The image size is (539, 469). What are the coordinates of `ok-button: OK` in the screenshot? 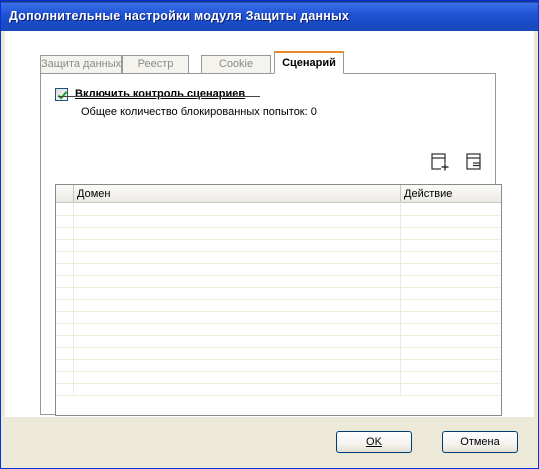 It's located at (374, 442).